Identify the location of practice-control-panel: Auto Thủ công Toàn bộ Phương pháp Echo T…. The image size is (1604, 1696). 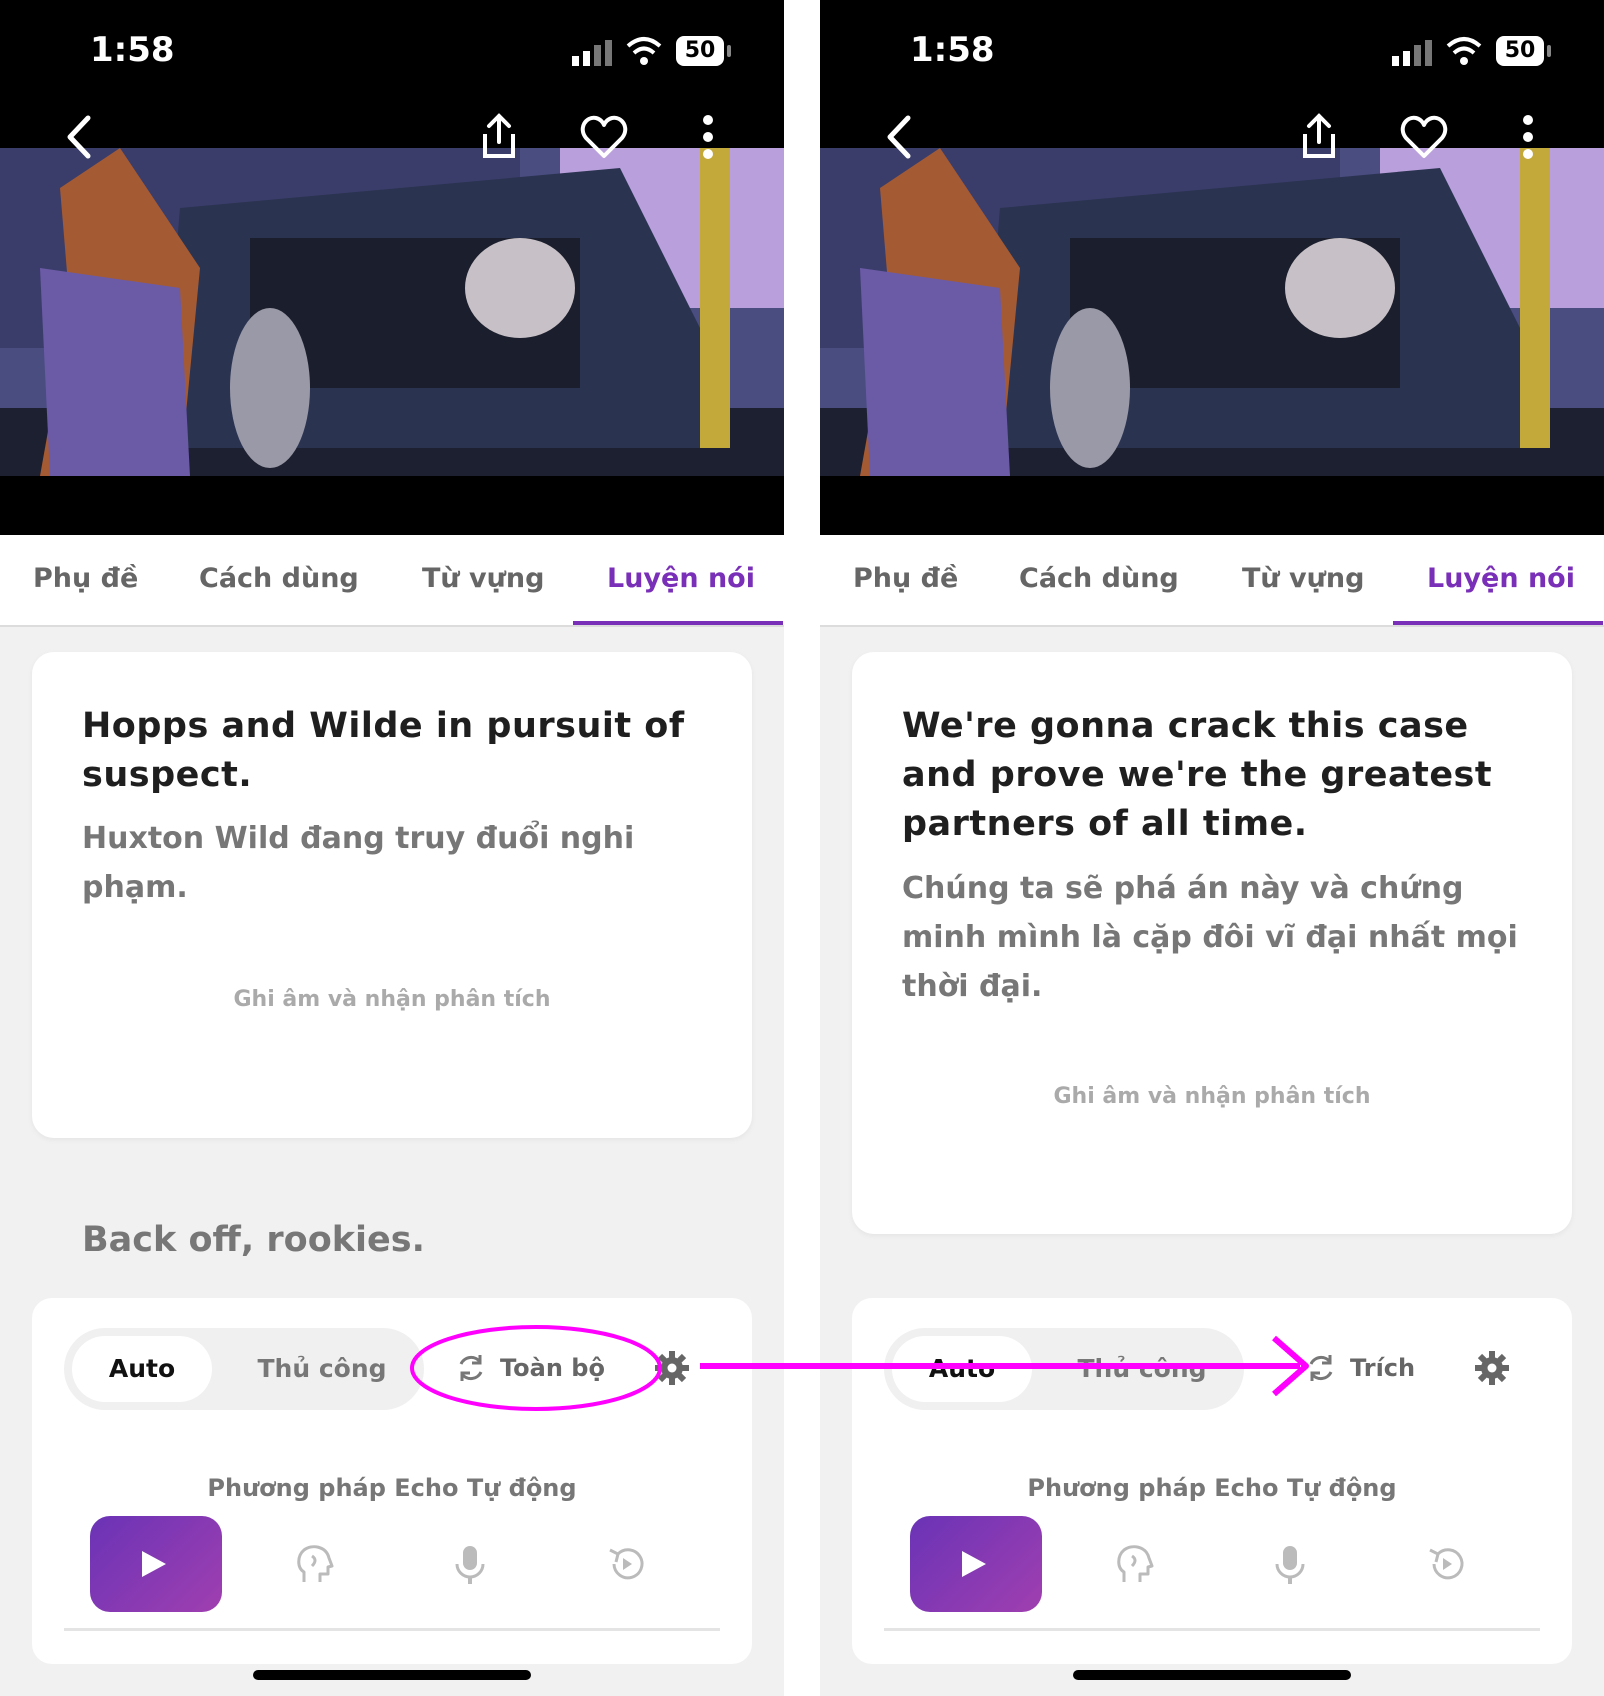
(392, 1481).